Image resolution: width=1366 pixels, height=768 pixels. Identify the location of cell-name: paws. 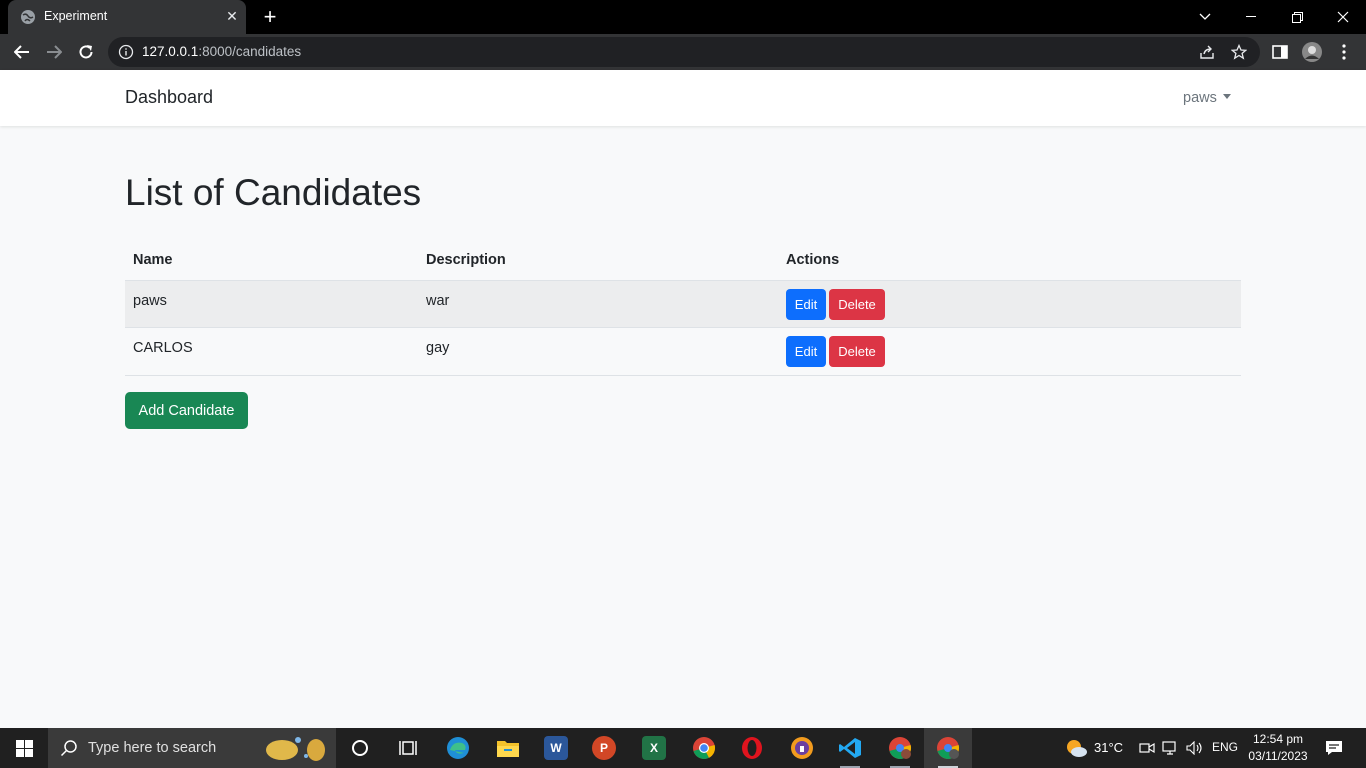
(150, 301).